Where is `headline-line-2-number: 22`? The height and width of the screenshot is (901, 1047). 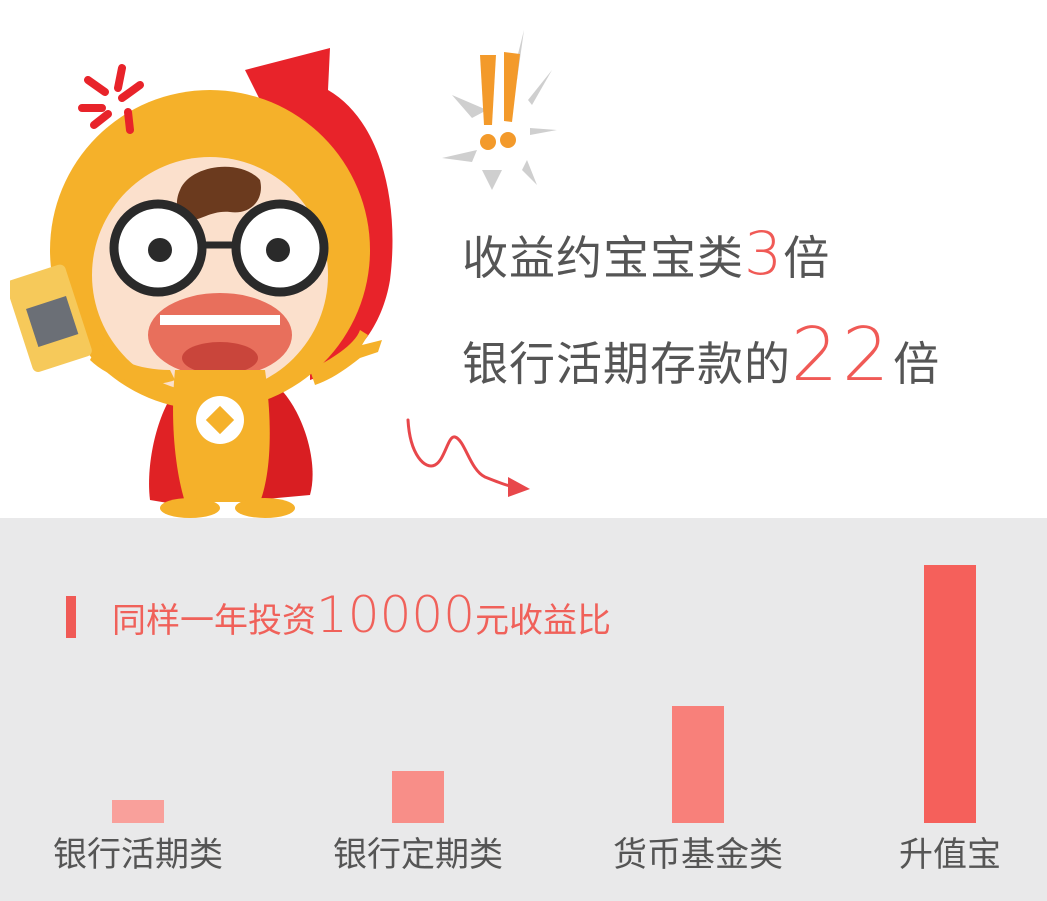
headline-line-2-number: 22 is located at coordinates (842, 355).